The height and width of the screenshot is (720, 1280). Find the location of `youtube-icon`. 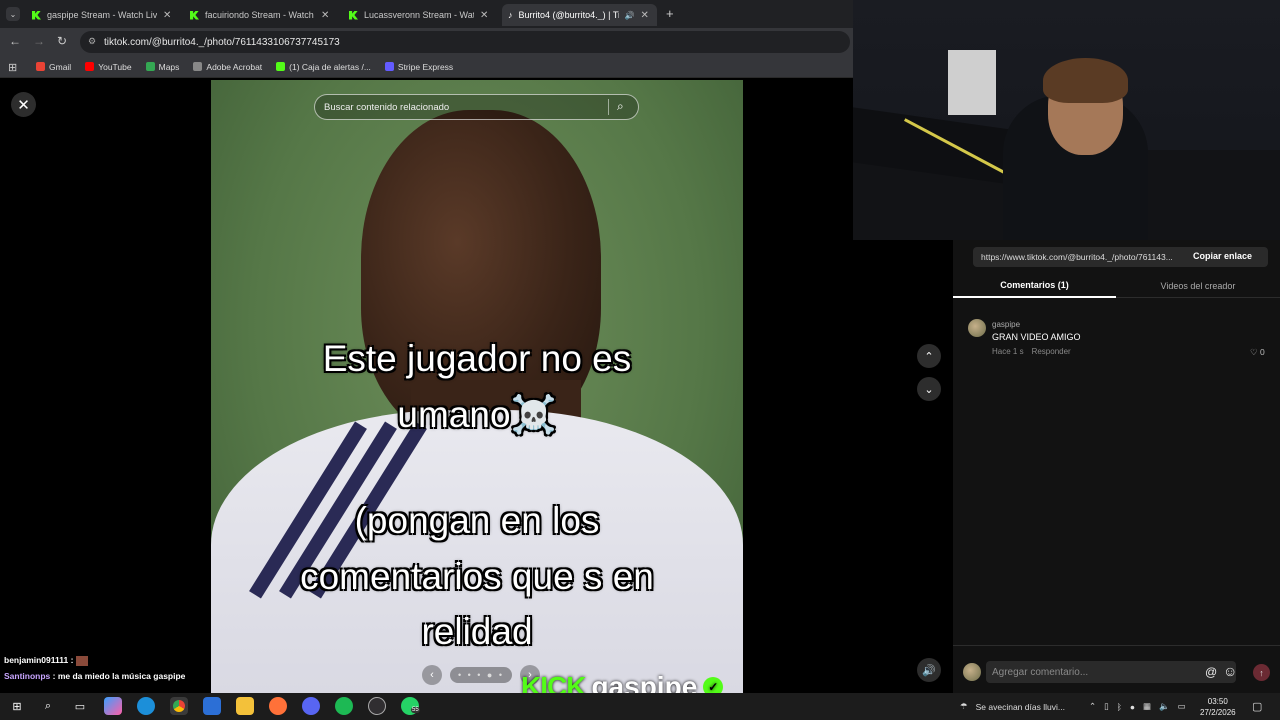

youtube-icon is located at coordinates (90, 66).